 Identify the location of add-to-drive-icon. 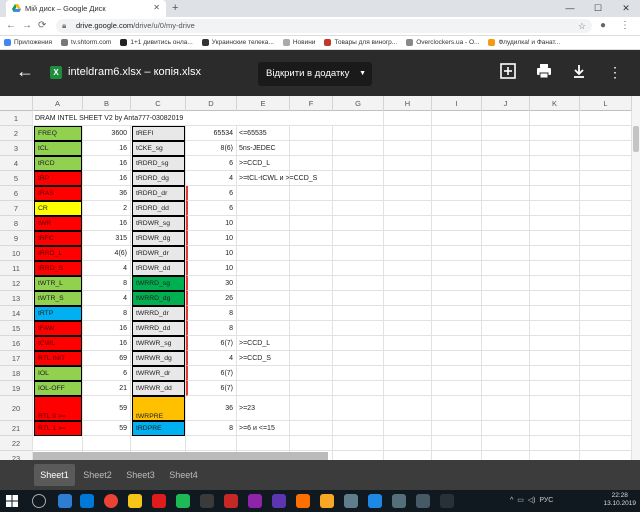
(508, 72).